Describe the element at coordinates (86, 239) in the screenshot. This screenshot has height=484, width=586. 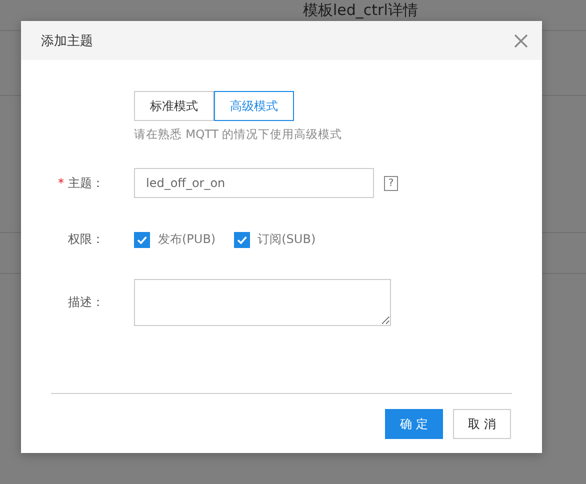
I see `field-label: 权限：` at that location.